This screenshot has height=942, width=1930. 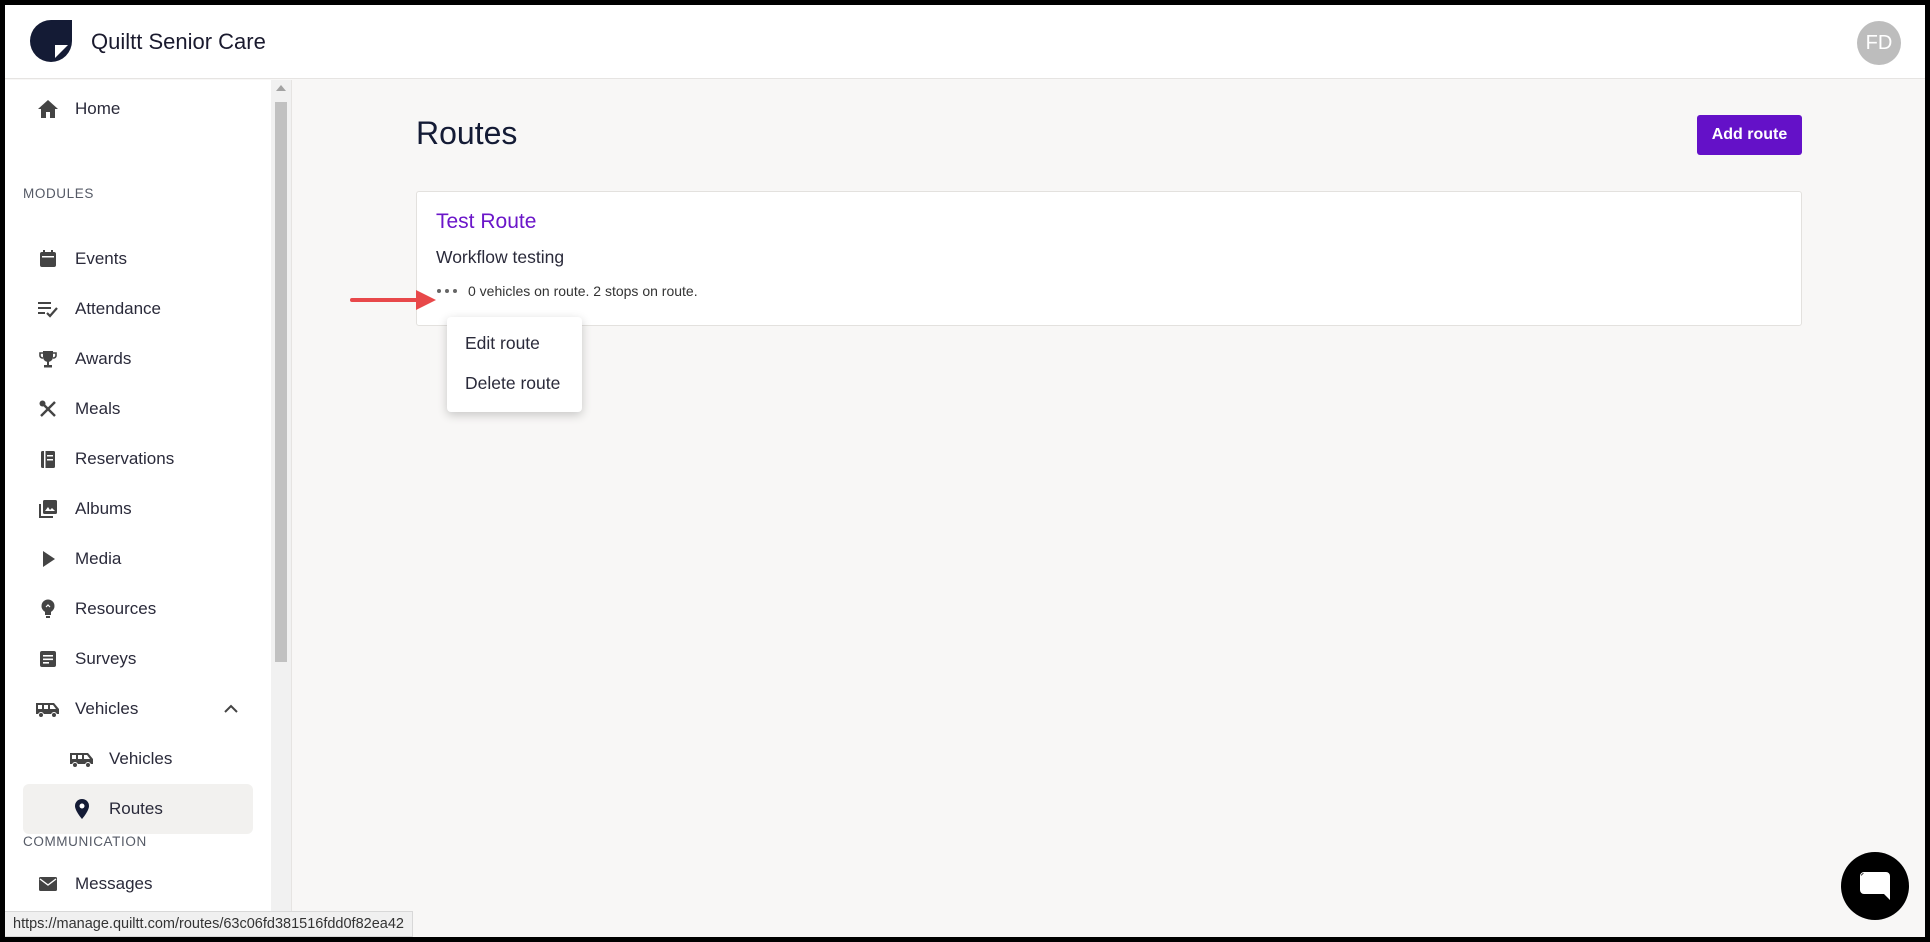 I want to click on route-description: Workflow testing, so click(x=500, y=257).